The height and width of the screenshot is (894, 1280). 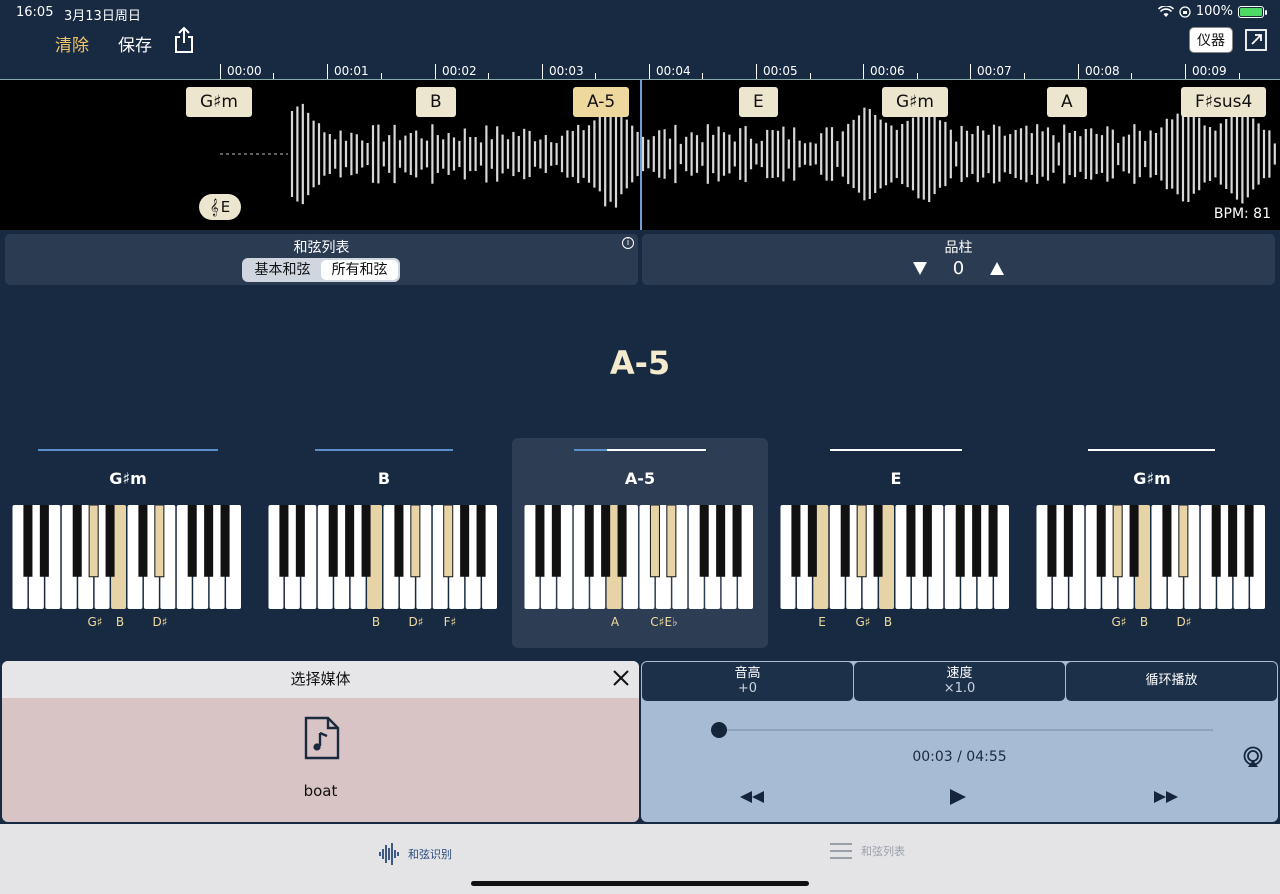 What do you see at coordinates (621, 678) in the screenshot?
I see `close-icon` at bounding box center [621, 678].